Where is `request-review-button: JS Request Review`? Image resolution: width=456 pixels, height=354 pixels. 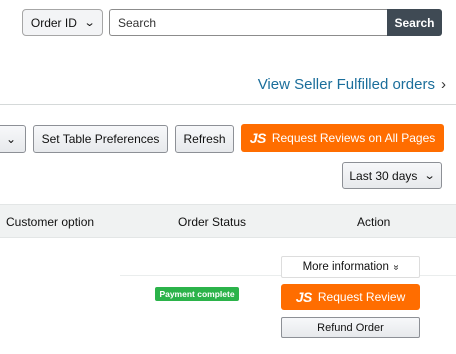
request-review-button: JS Request Review is located at coordinates (350, 297).